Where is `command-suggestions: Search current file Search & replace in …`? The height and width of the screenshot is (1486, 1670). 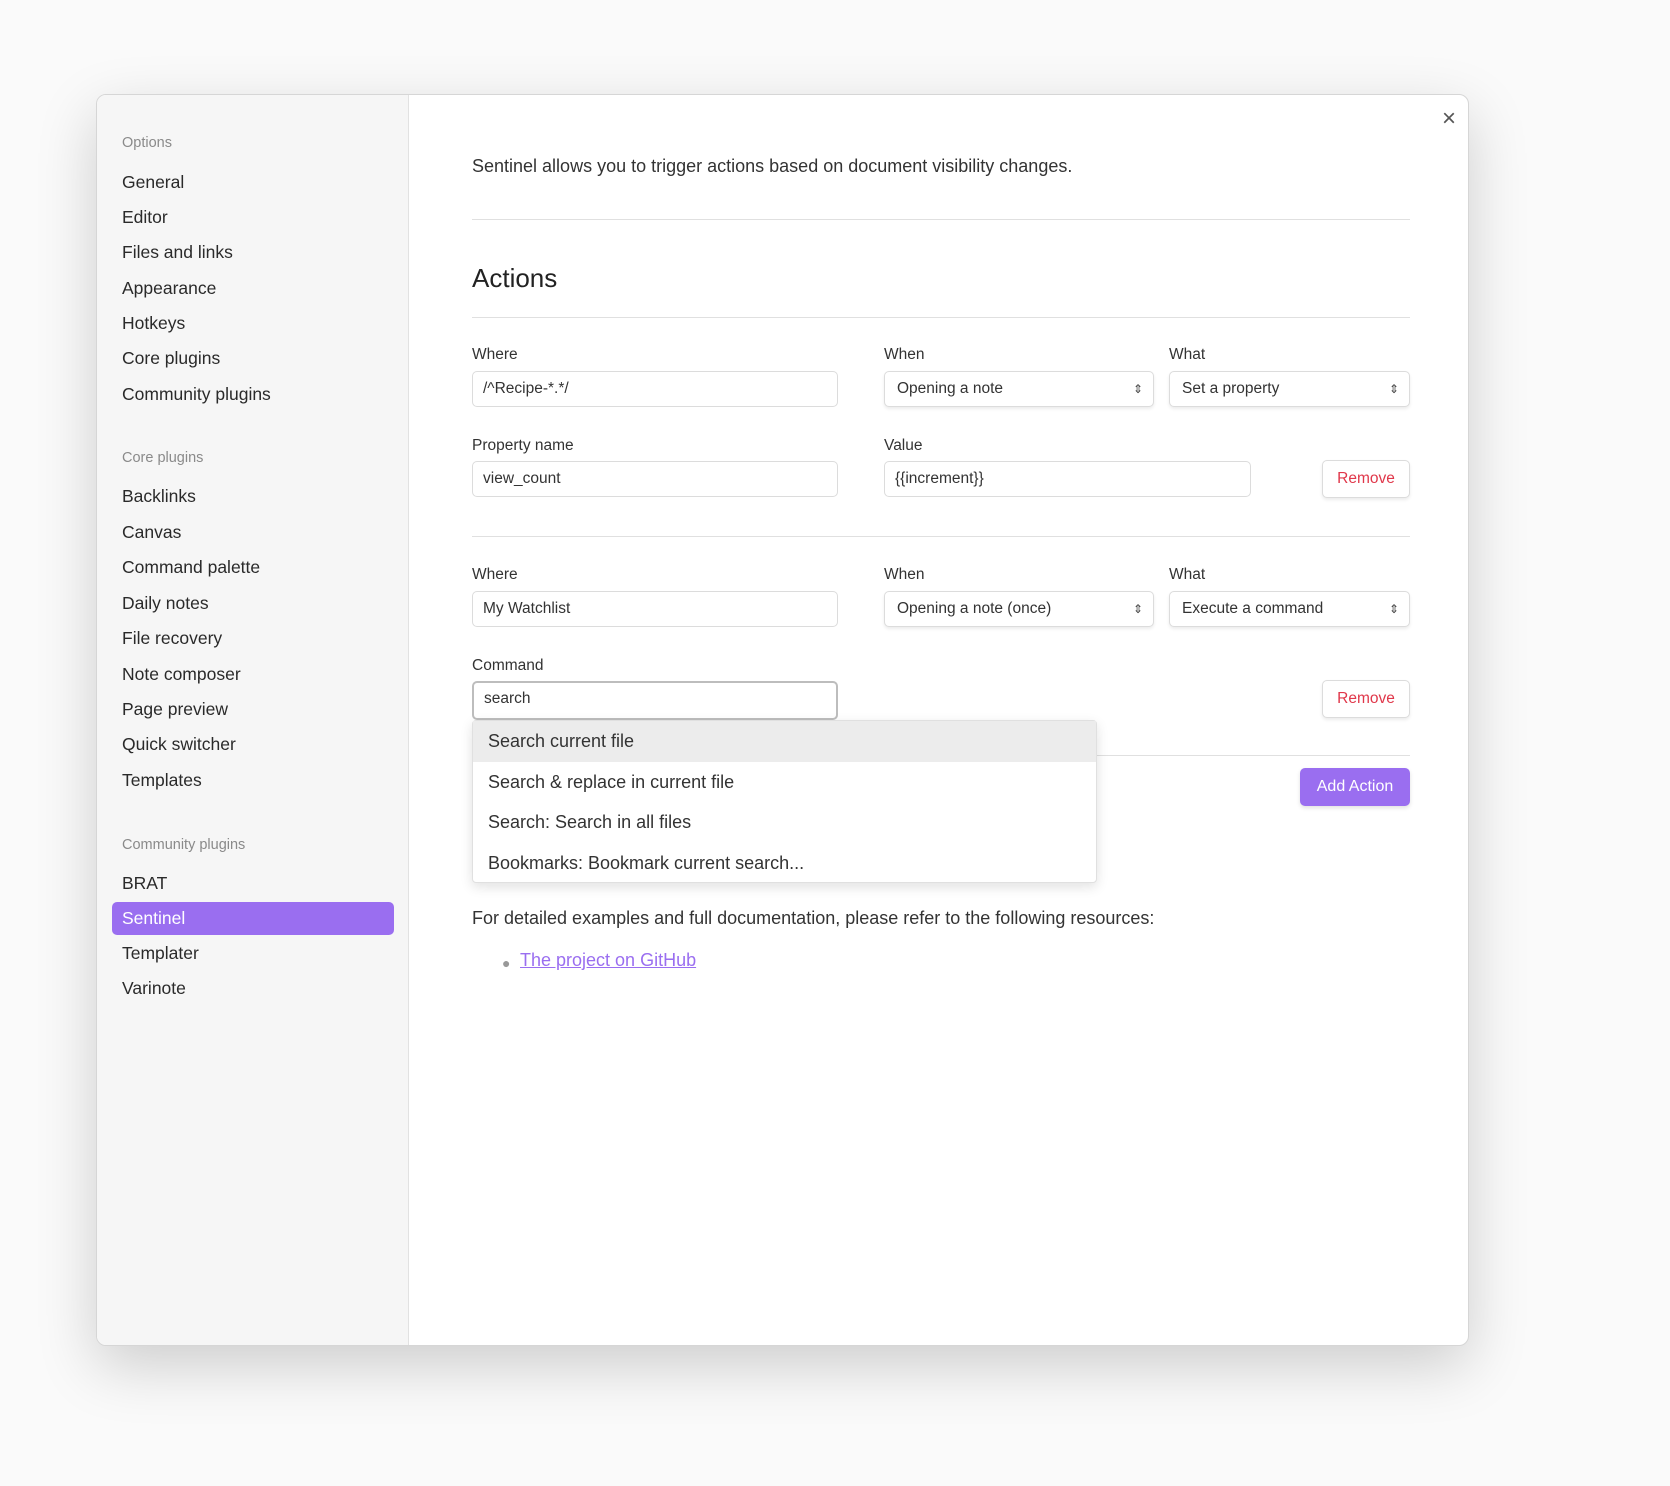
command-suggestions: Search current file Search & replace in … is located at coordinates (784, 801).